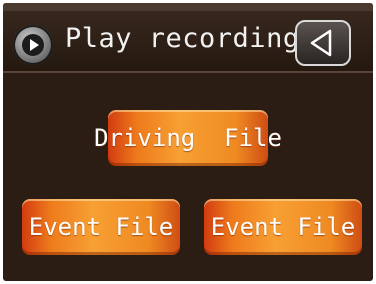 Image resolution: width=376 pixels, height=284 pixels. Describe the element at coordinates (182, 38) in the screenshot. I see `page-title: Play recording` at that location.